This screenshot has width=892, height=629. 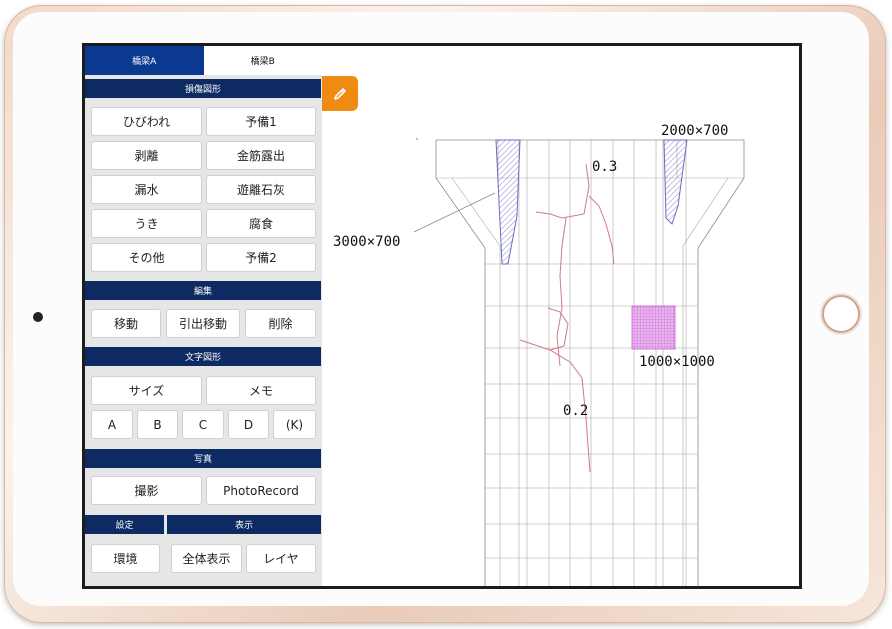 What do you see at coordinates (157, 424) in the screenshot?
I see `letter-b-button: B` at bounding box center [157, 424].